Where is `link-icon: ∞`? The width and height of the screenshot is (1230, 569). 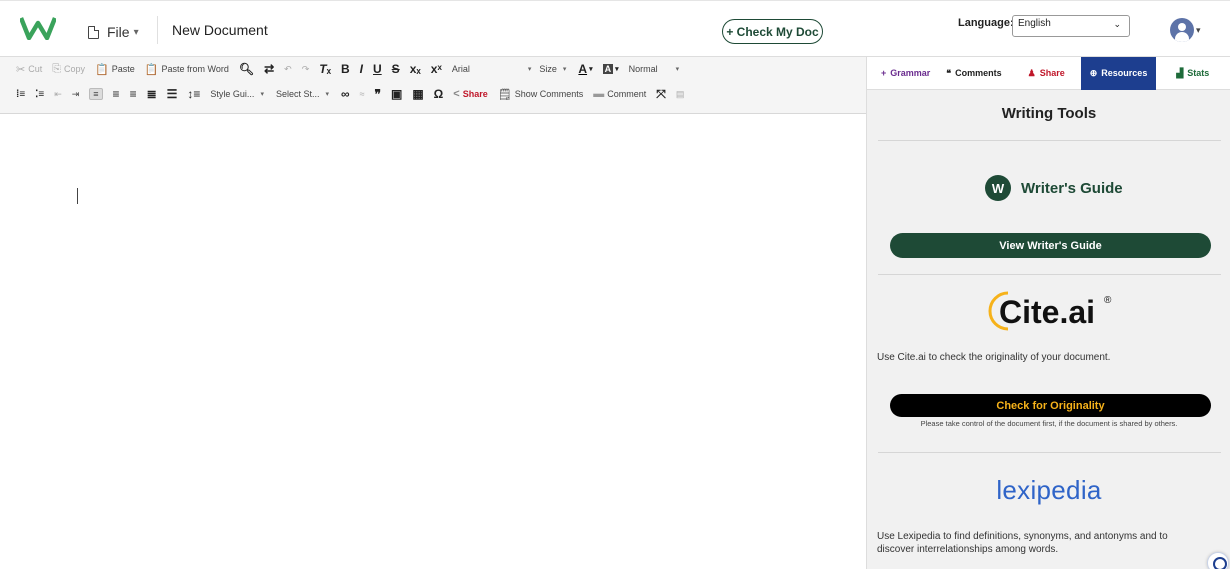
link-icon: ∞ is located at coordinates (345, 94).